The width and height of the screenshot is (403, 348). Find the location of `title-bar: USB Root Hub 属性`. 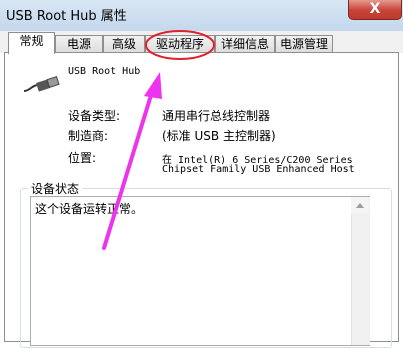

title-bar: USB Root Hub 属性 is located at coordinates (201, 16).